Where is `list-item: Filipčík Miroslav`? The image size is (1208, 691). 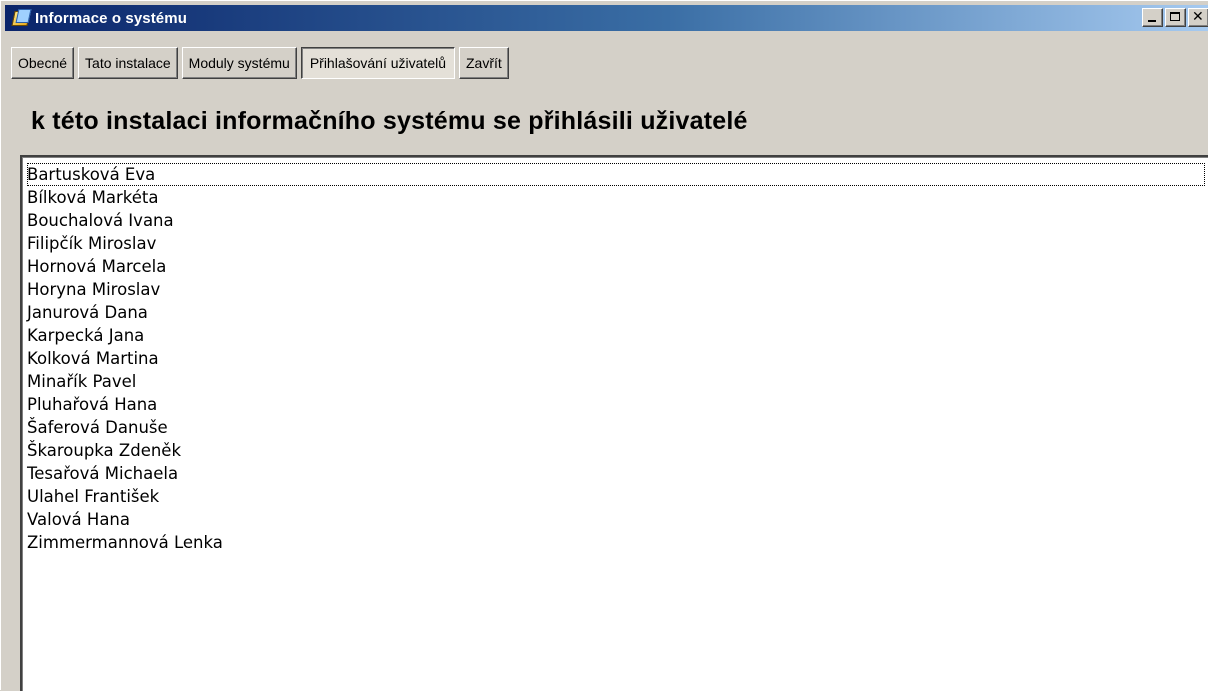
list-item: Filipčík Miroslav is located at coordinates (617, 243).